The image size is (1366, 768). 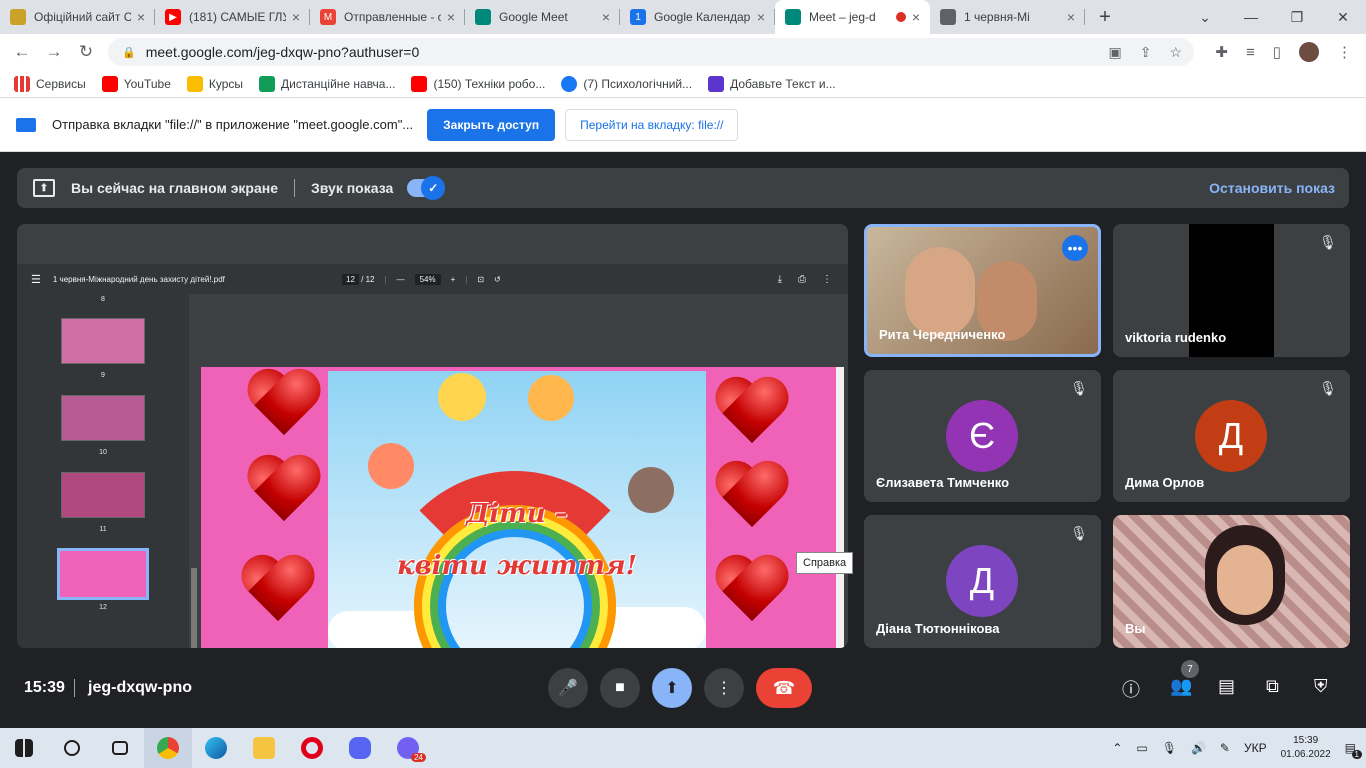 I want to click on network-icon: ▭, so click(x=1141, y=748).